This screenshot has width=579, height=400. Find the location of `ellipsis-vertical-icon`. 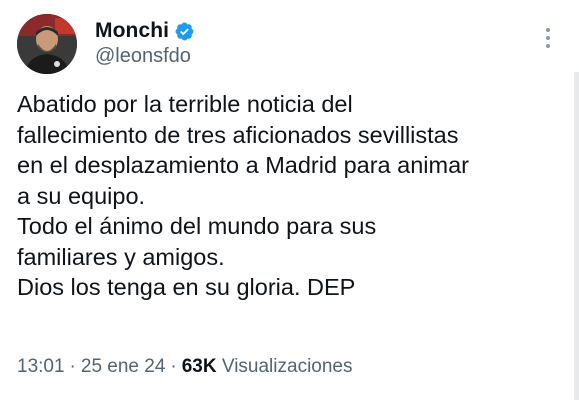

ellipsis-vertical-icon is located at coordinates (548, 38).